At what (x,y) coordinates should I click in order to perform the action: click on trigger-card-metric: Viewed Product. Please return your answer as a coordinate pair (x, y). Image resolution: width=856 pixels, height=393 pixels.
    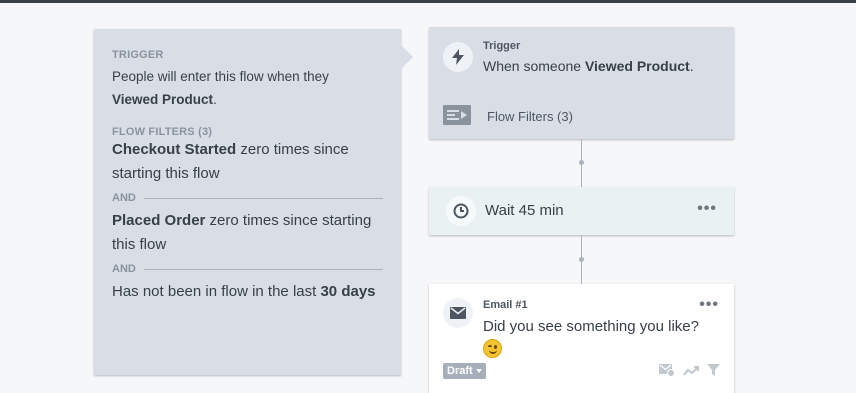
    Looking at the image, I should click on (637, 66).